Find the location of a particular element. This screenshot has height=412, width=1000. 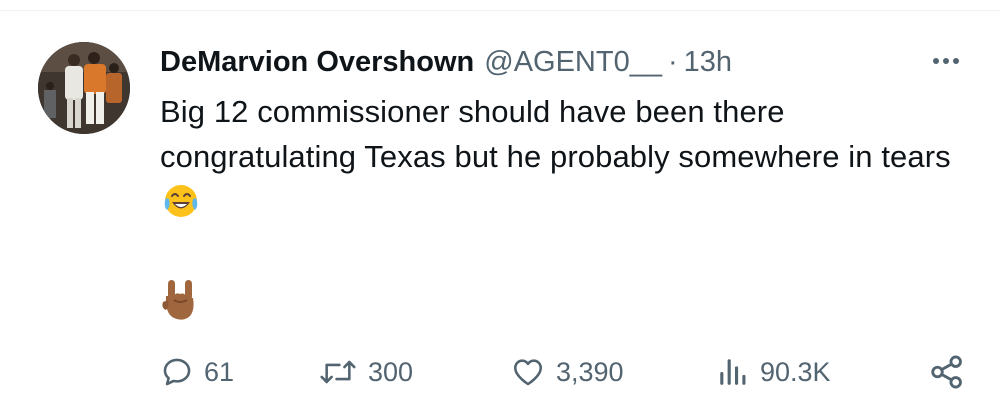

repost-count: 300 is located at coordinates (391, 371).